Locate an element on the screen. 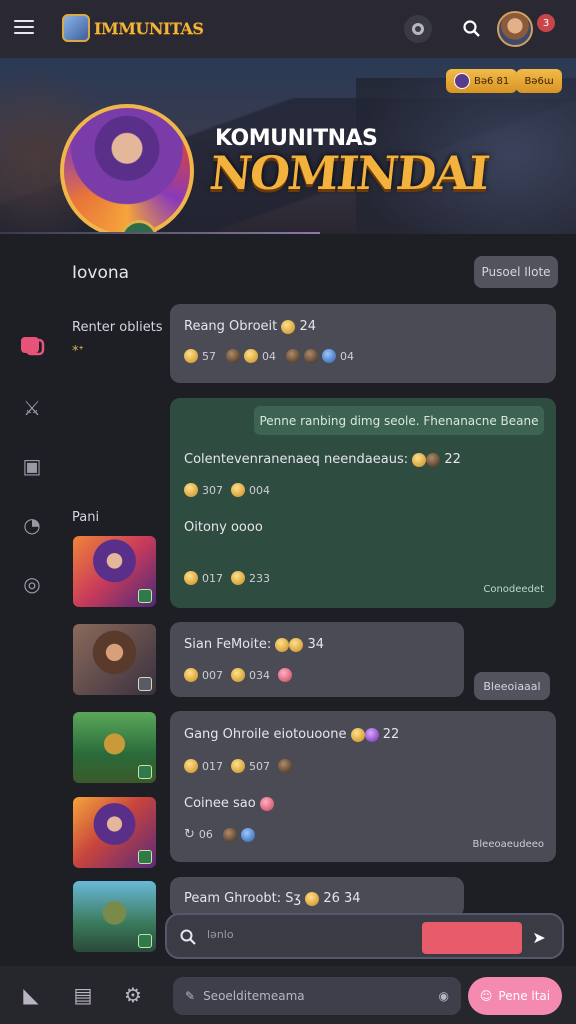 This screenshot has height=1024, width=576. message-card: Reang Obroeit 24 57 04 04 is located at coordinates (363, 343).